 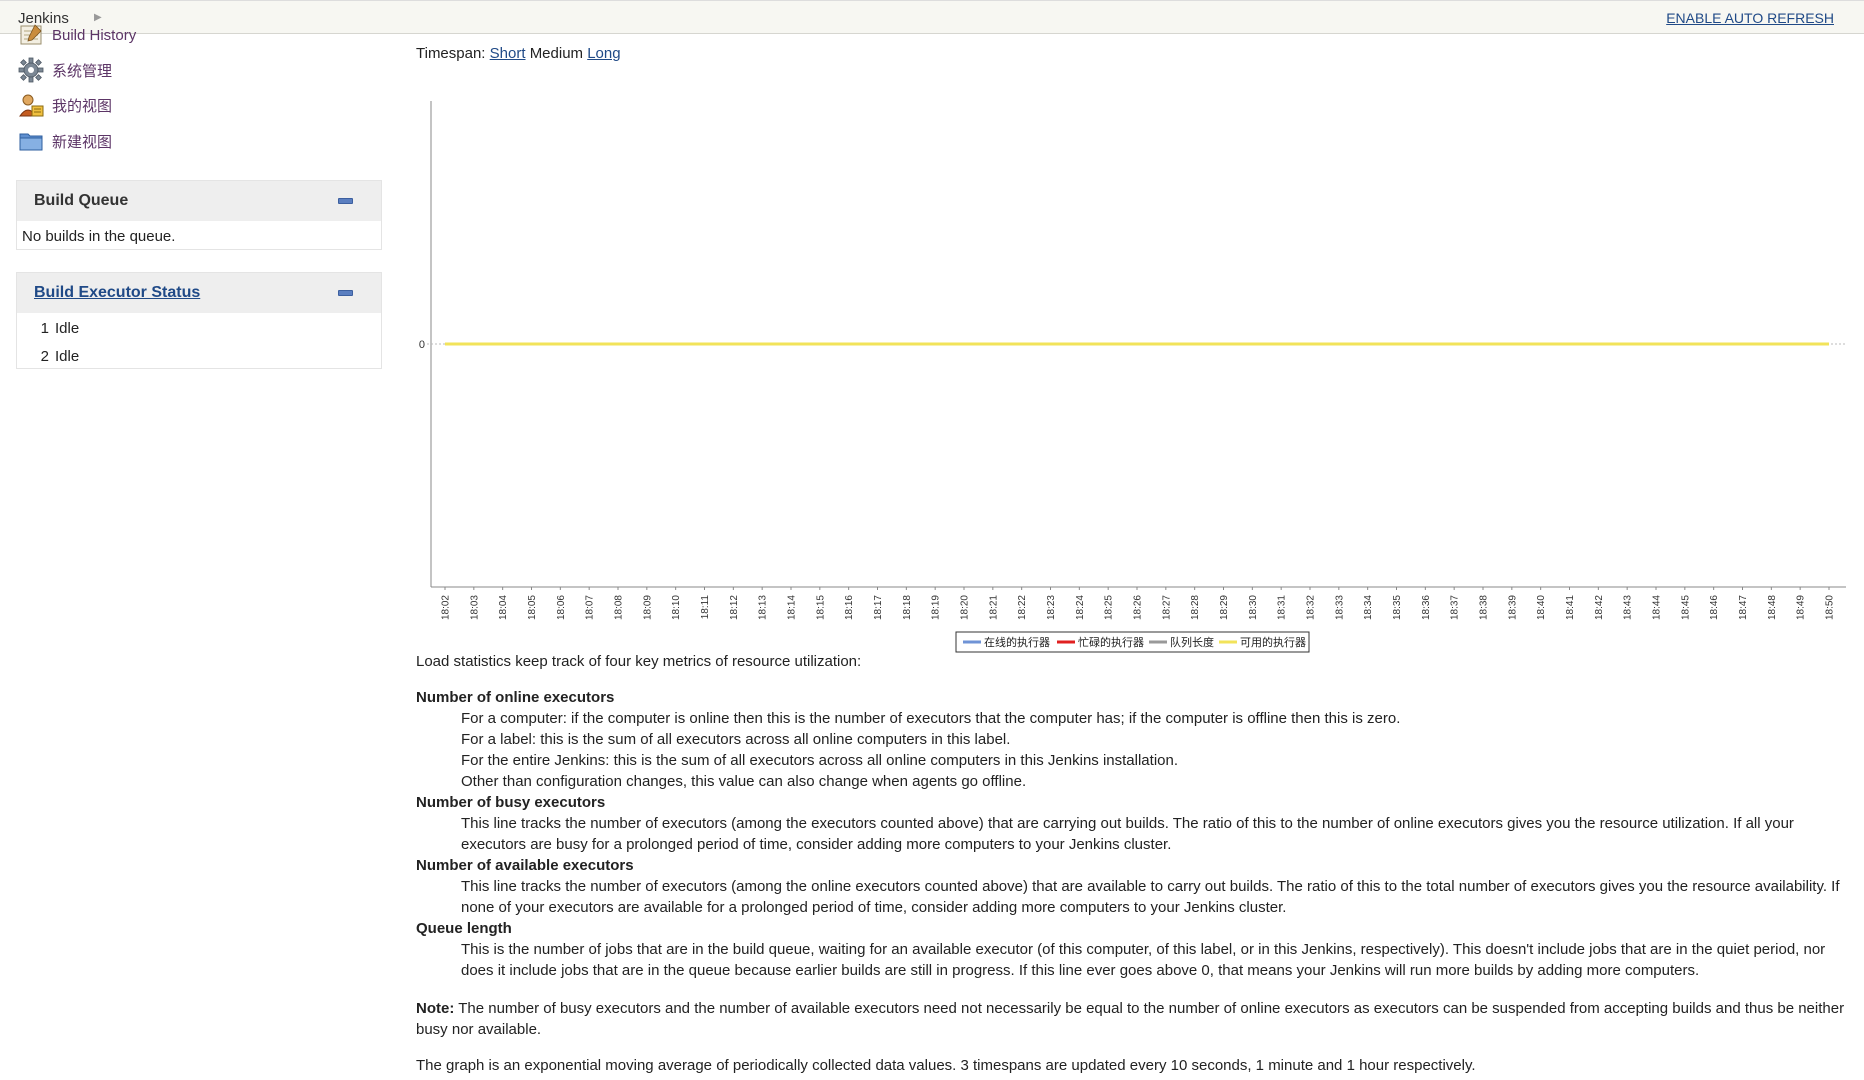 What do you see at coordinates (464, 928) in the screenshot?
I see `queue-length-title: Queue length` at bounding box center [464, 928].